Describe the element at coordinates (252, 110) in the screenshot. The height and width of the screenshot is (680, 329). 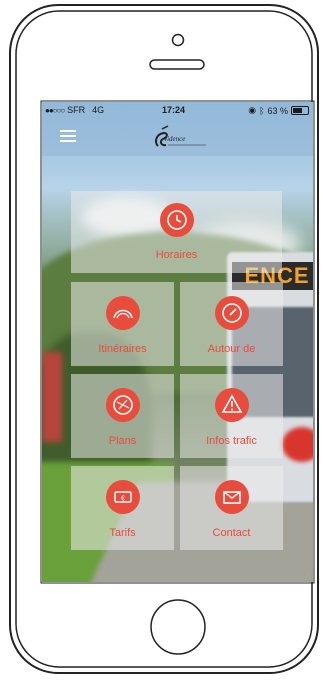
I see `alarm-icon: ◉` at that location.